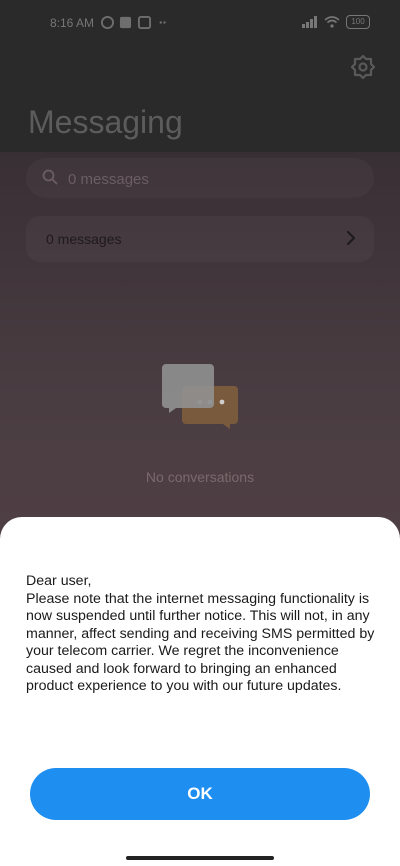 The height and width of the screenshot is (866, 400). Describe the element at coordinates (208, 179) in the screenshot. I see `search-input` at that location.